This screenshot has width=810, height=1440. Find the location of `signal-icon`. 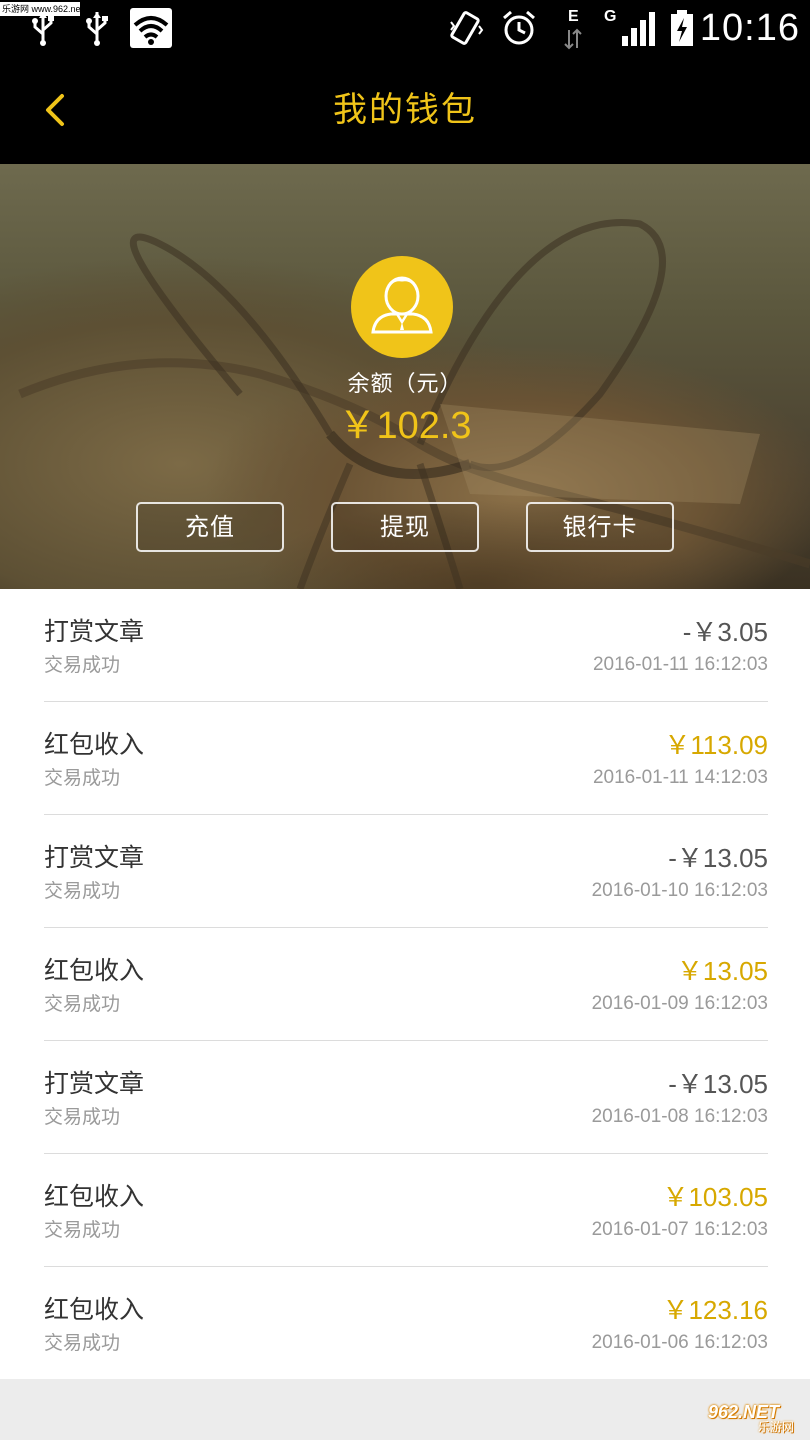

signal-icon is located at coordinates (638, 29).